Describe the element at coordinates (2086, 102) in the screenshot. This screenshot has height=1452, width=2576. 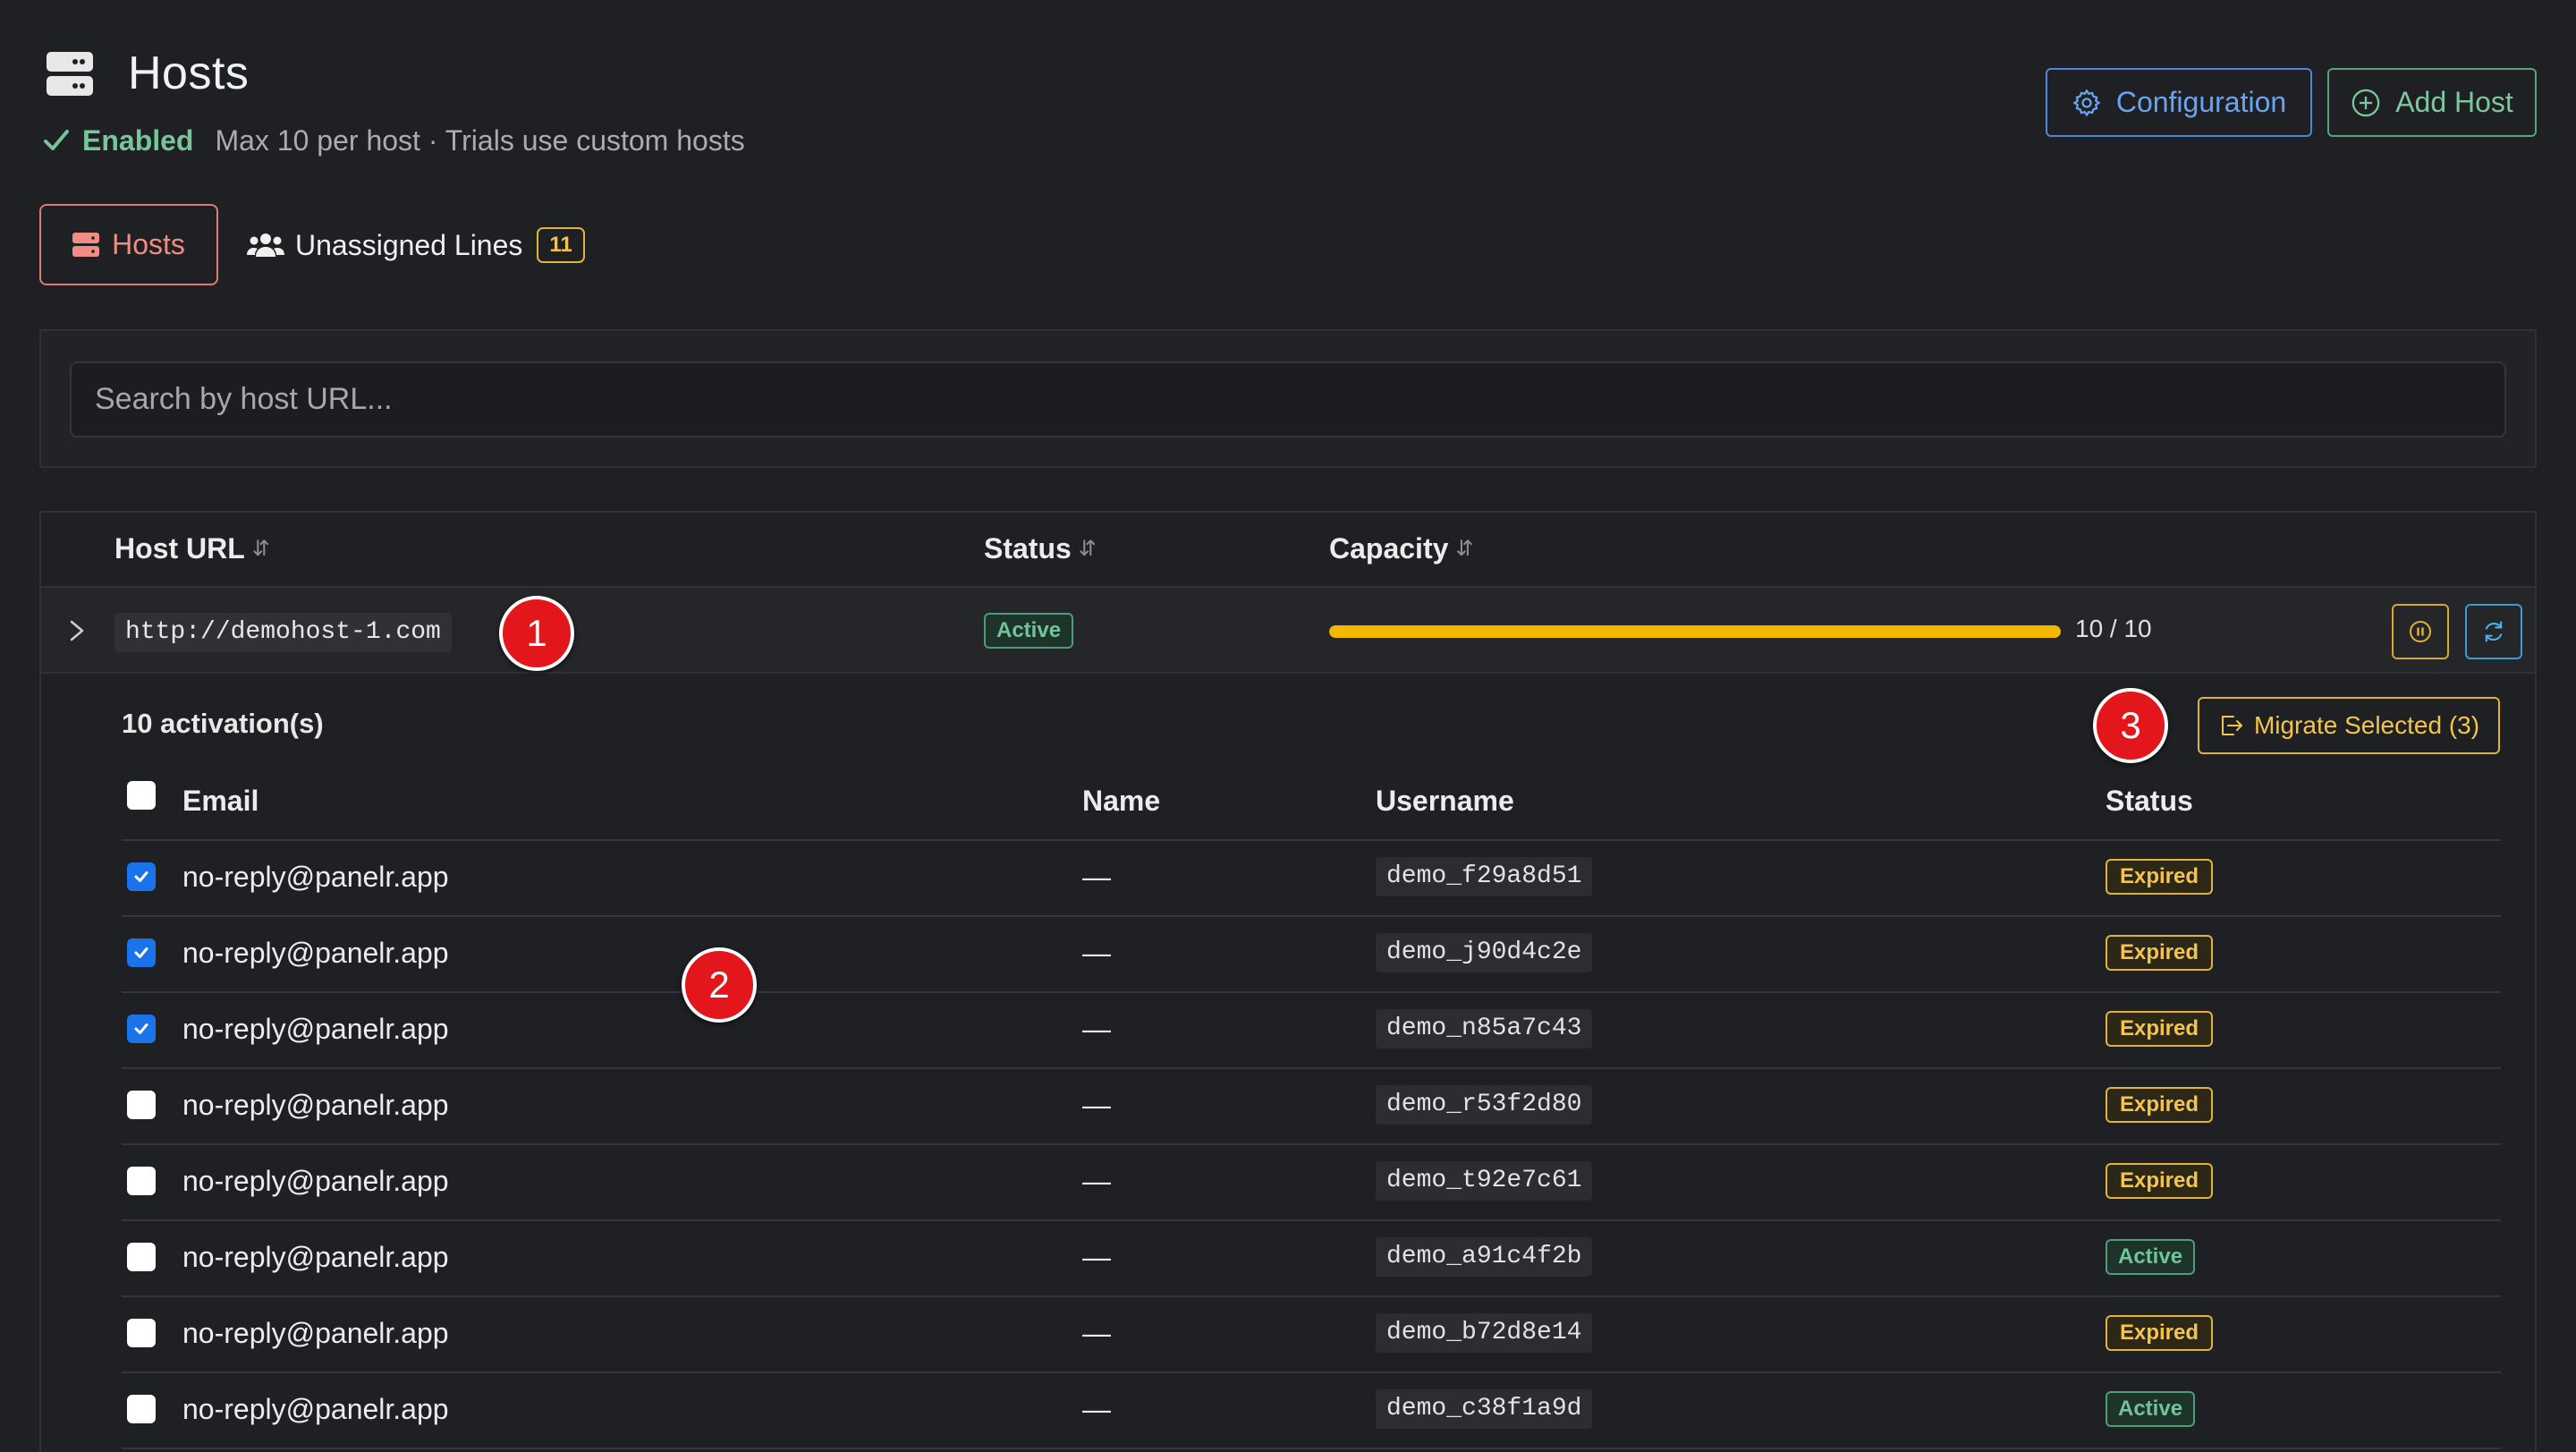
I see `gear-icon` at that location.